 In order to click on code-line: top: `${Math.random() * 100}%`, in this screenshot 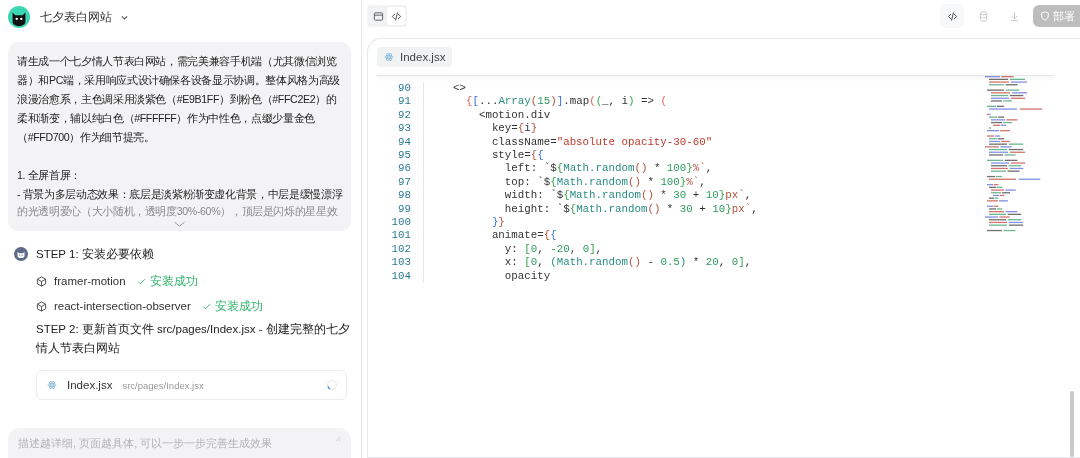, I will do `click(605, 182)`.